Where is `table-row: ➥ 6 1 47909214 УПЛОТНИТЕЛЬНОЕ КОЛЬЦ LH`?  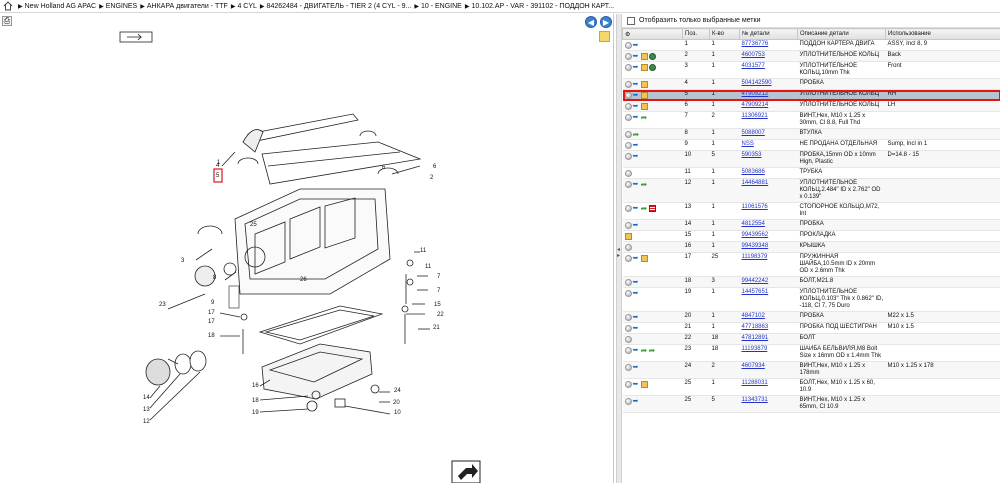
table-row: ➥ 6 1 47909214 УПЛОТНИТЕЛЬНОЕ КОЛЬЦ LH is located at coordinates (811, 106).